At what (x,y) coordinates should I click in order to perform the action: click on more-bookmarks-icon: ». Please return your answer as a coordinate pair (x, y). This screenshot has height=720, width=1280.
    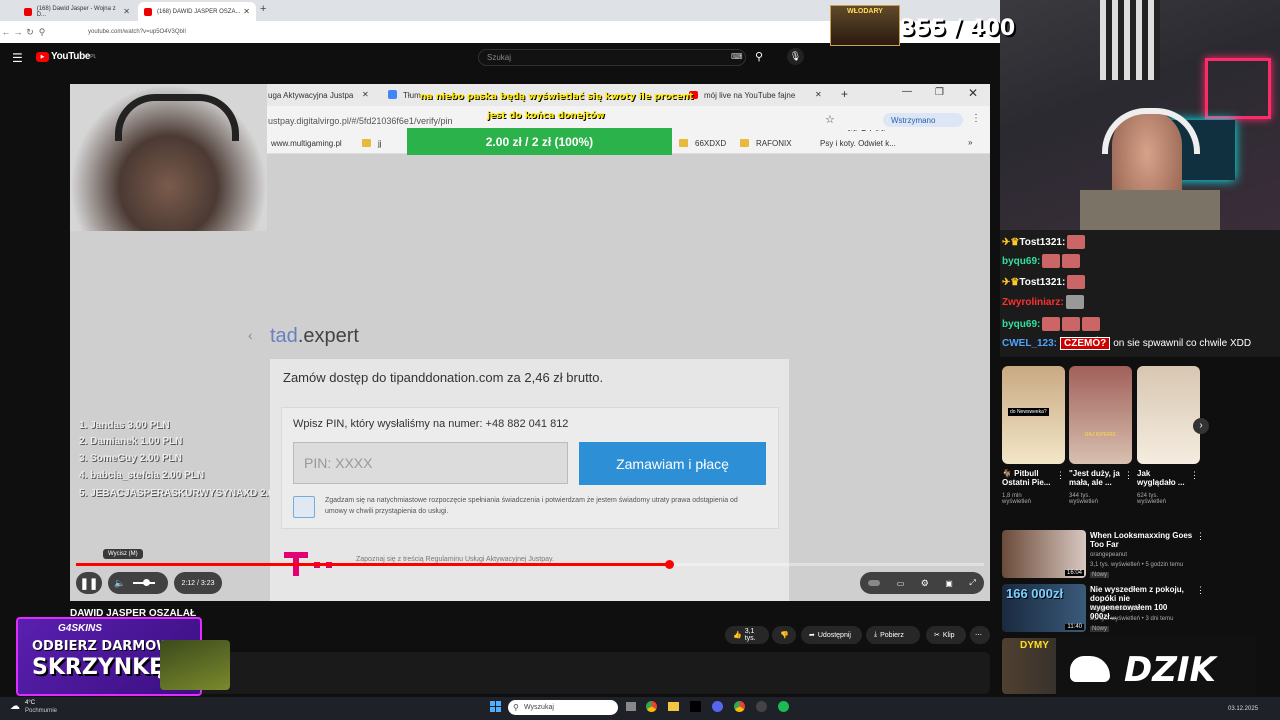
    Looking at the image, I should click on (970, 142).